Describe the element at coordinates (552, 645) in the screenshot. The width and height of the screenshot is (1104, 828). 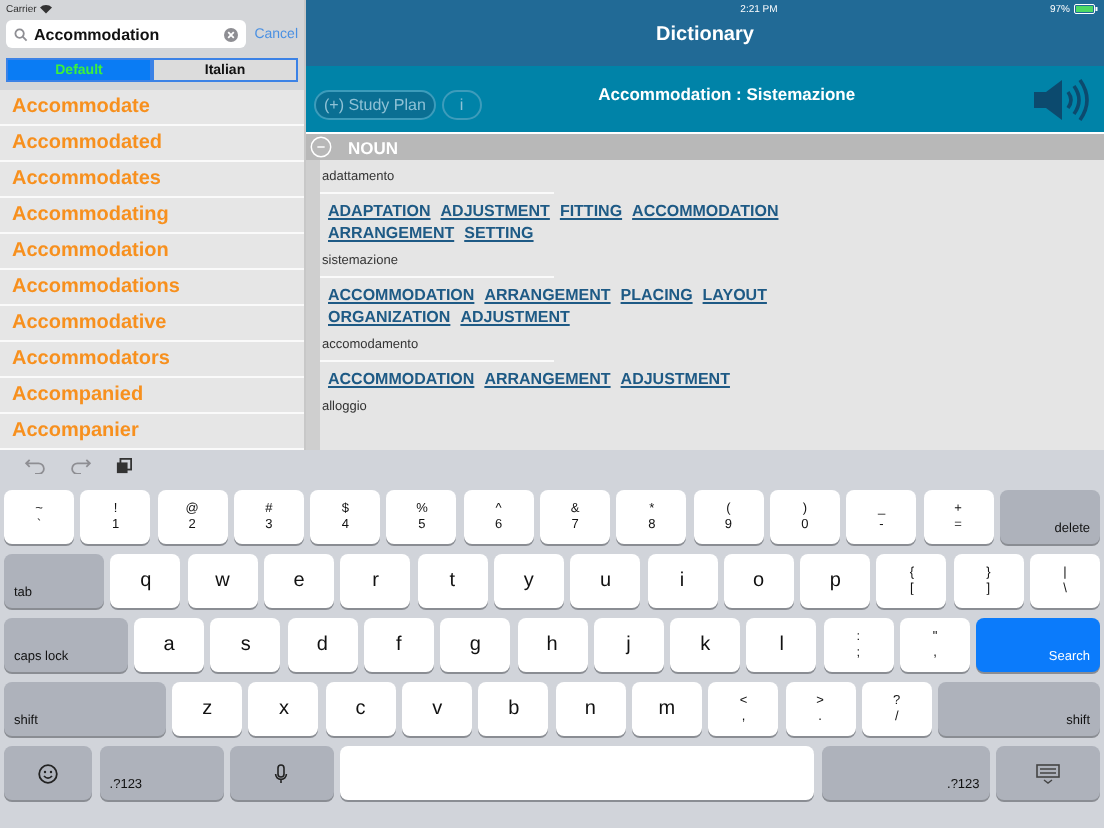
I see `key: h` at that location.